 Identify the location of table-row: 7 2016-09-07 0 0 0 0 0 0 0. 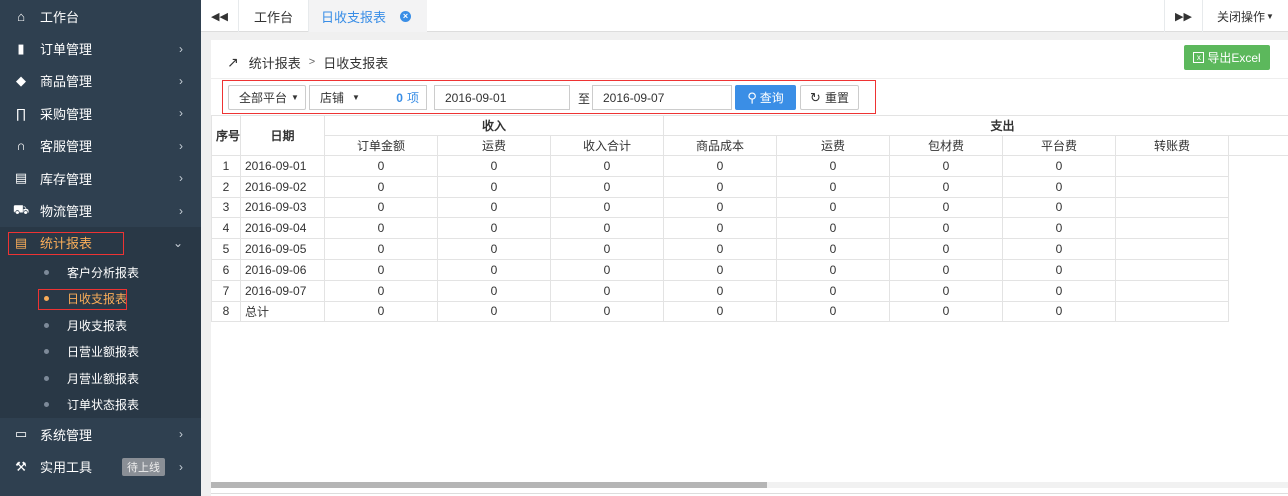
(749, 290).